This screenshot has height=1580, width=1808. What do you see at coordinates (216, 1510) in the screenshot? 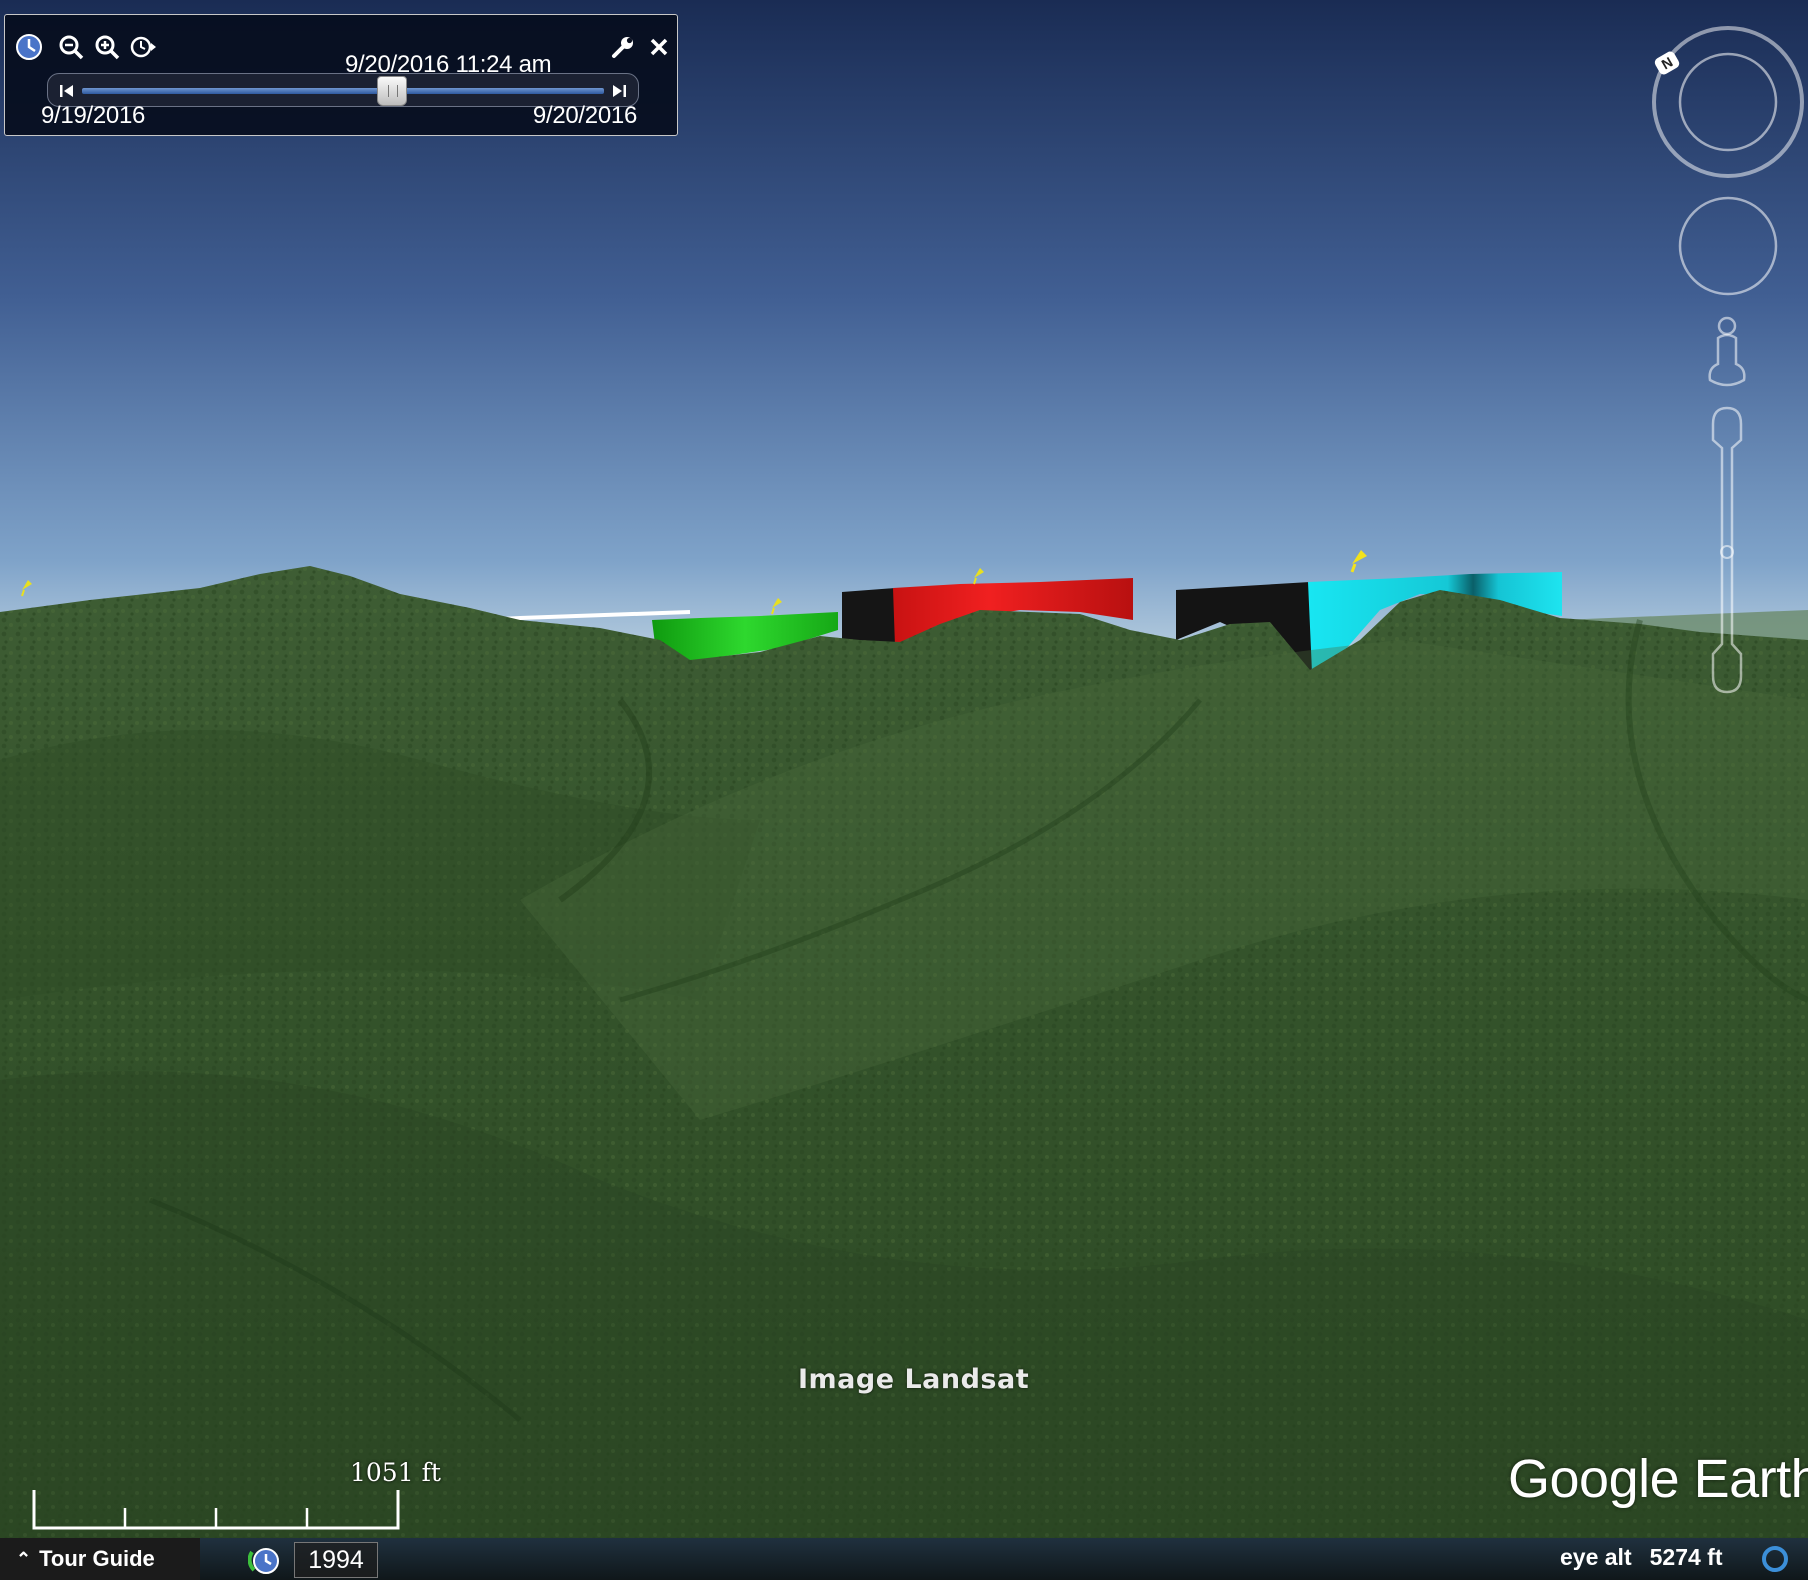
I see `scale-bar` at bounding box center [216, 1510].